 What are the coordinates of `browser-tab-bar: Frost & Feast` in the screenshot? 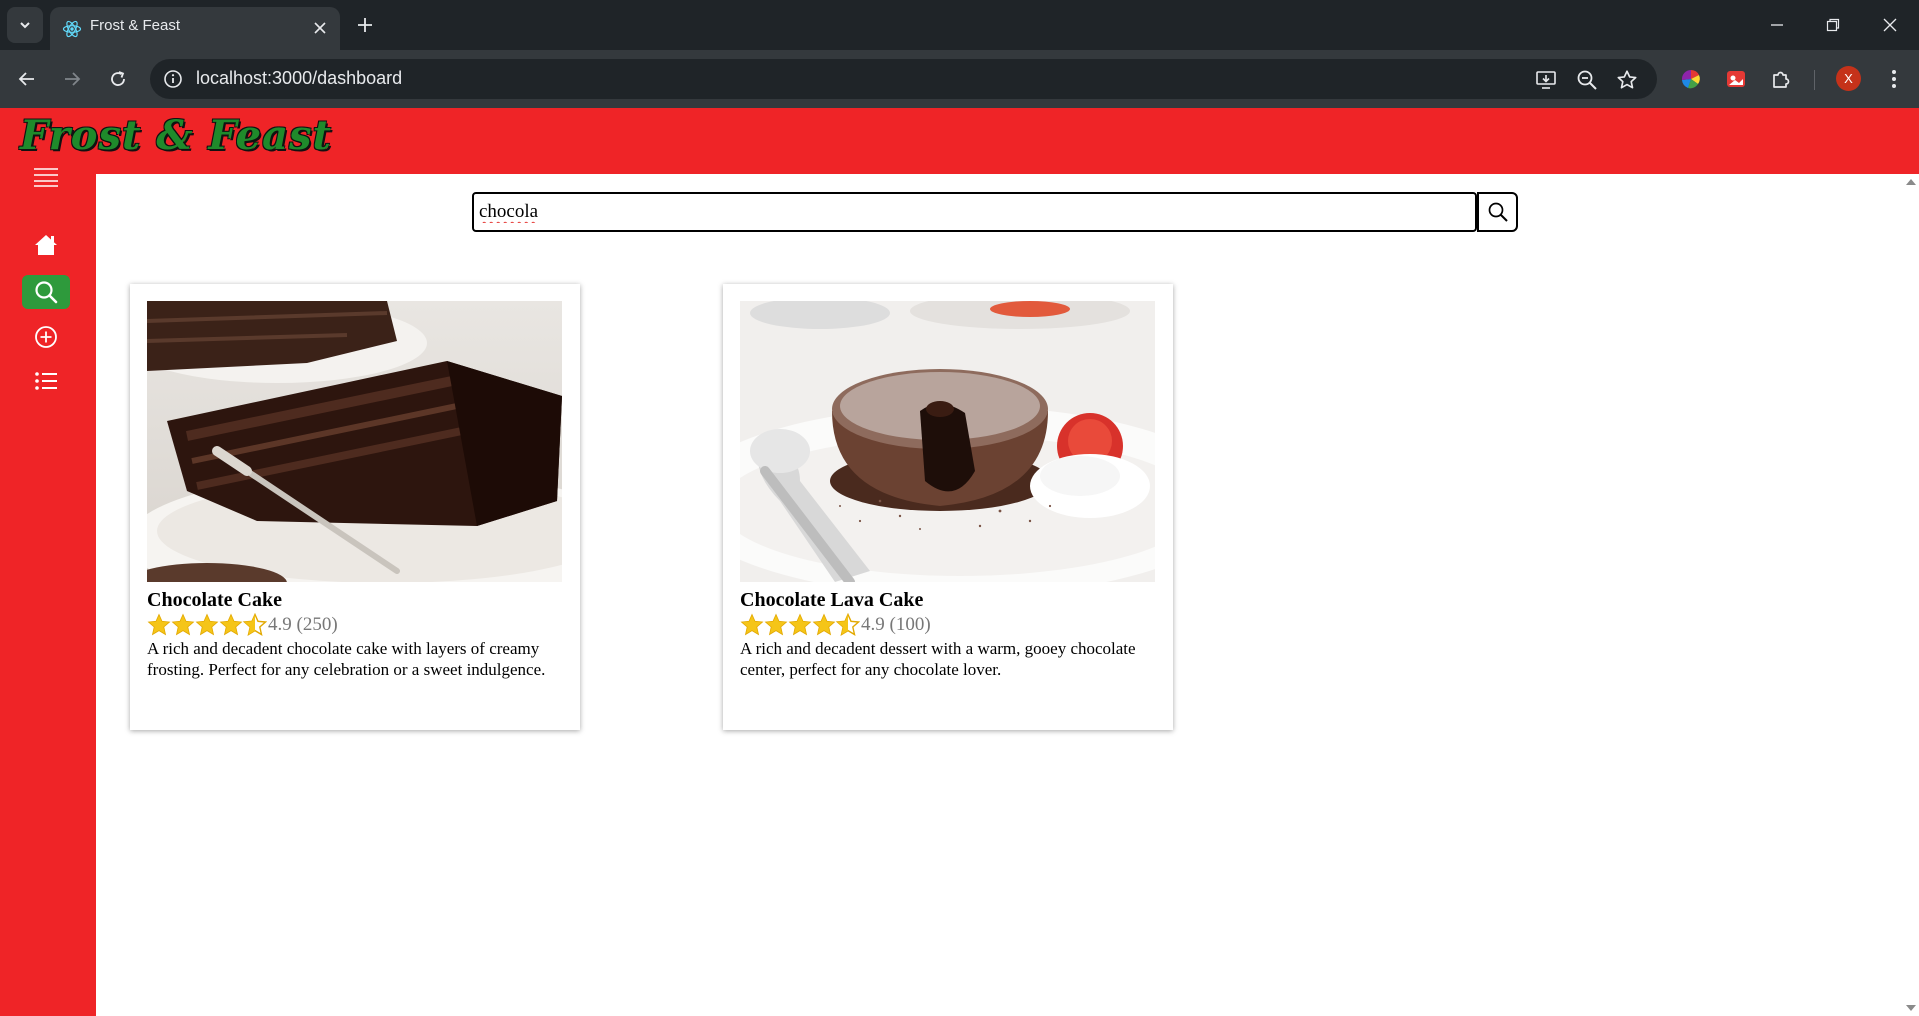 It's located at (959, 25).